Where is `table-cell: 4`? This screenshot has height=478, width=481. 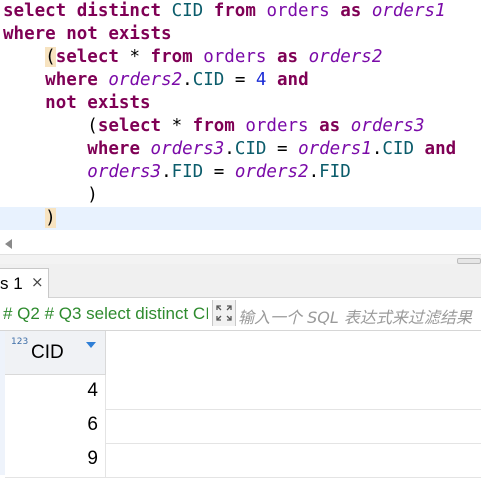 table-cell: 4 is located at coordinates (55, 392).